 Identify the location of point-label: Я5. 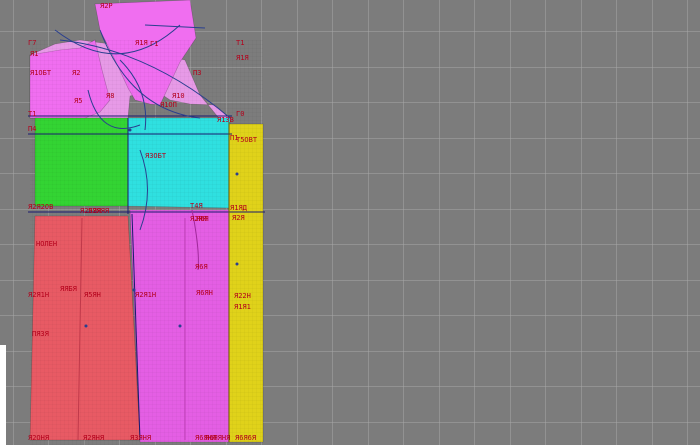
(78, 101).